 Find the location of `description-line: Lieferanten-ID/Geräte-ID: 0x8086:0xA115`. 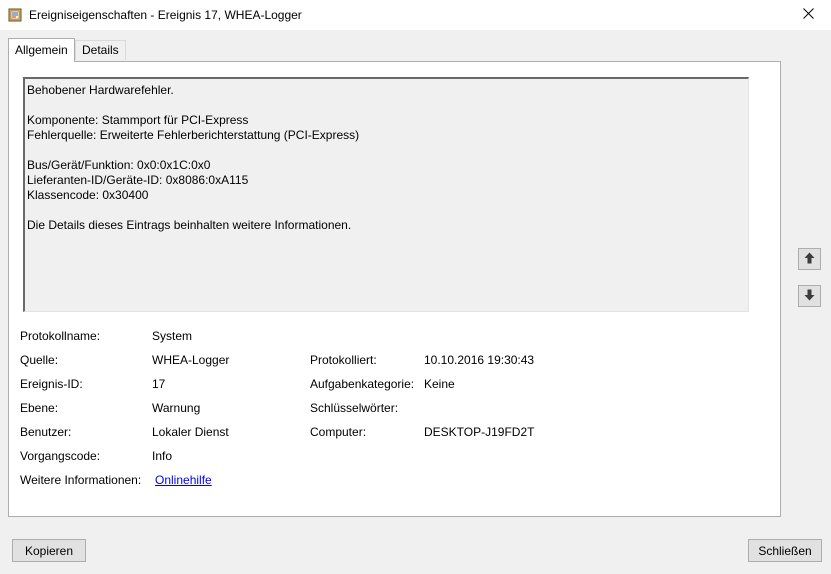

description-line: Lieferanten-ID/Geräte-ID: 0x8086:0xA115 is located at coordinates (138, 180).